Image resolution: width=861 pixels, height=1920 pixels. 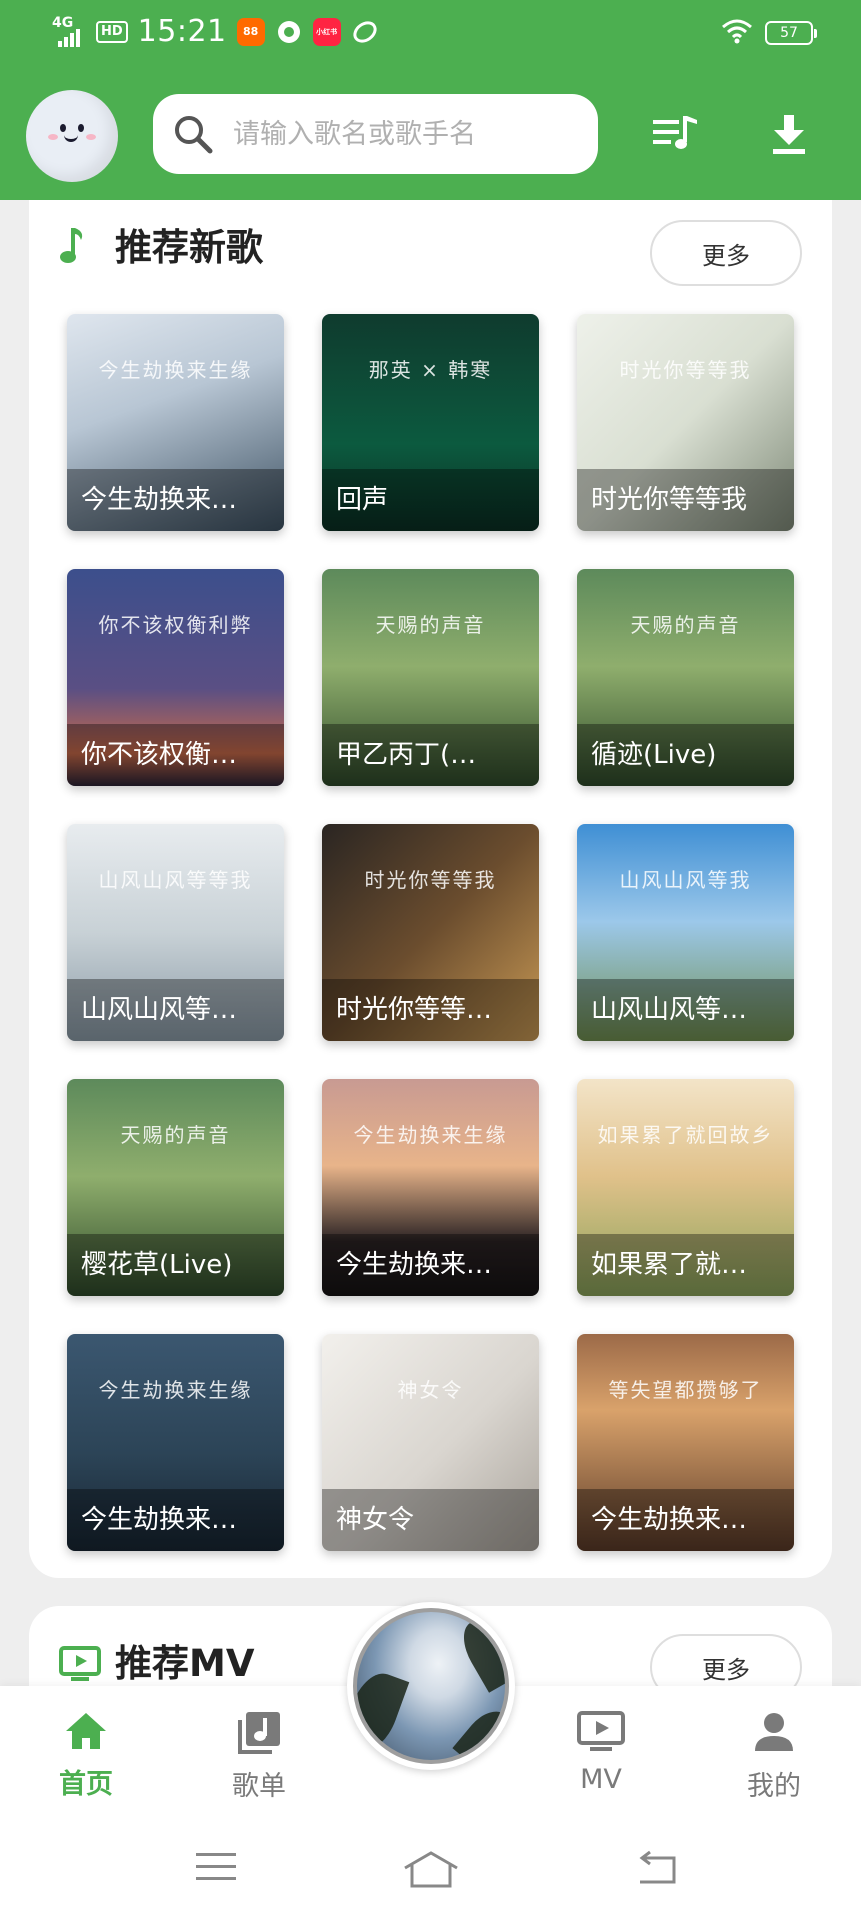 I want to click on cover-art-text: 你不该权衡利弊, so click(x=175, y=625).